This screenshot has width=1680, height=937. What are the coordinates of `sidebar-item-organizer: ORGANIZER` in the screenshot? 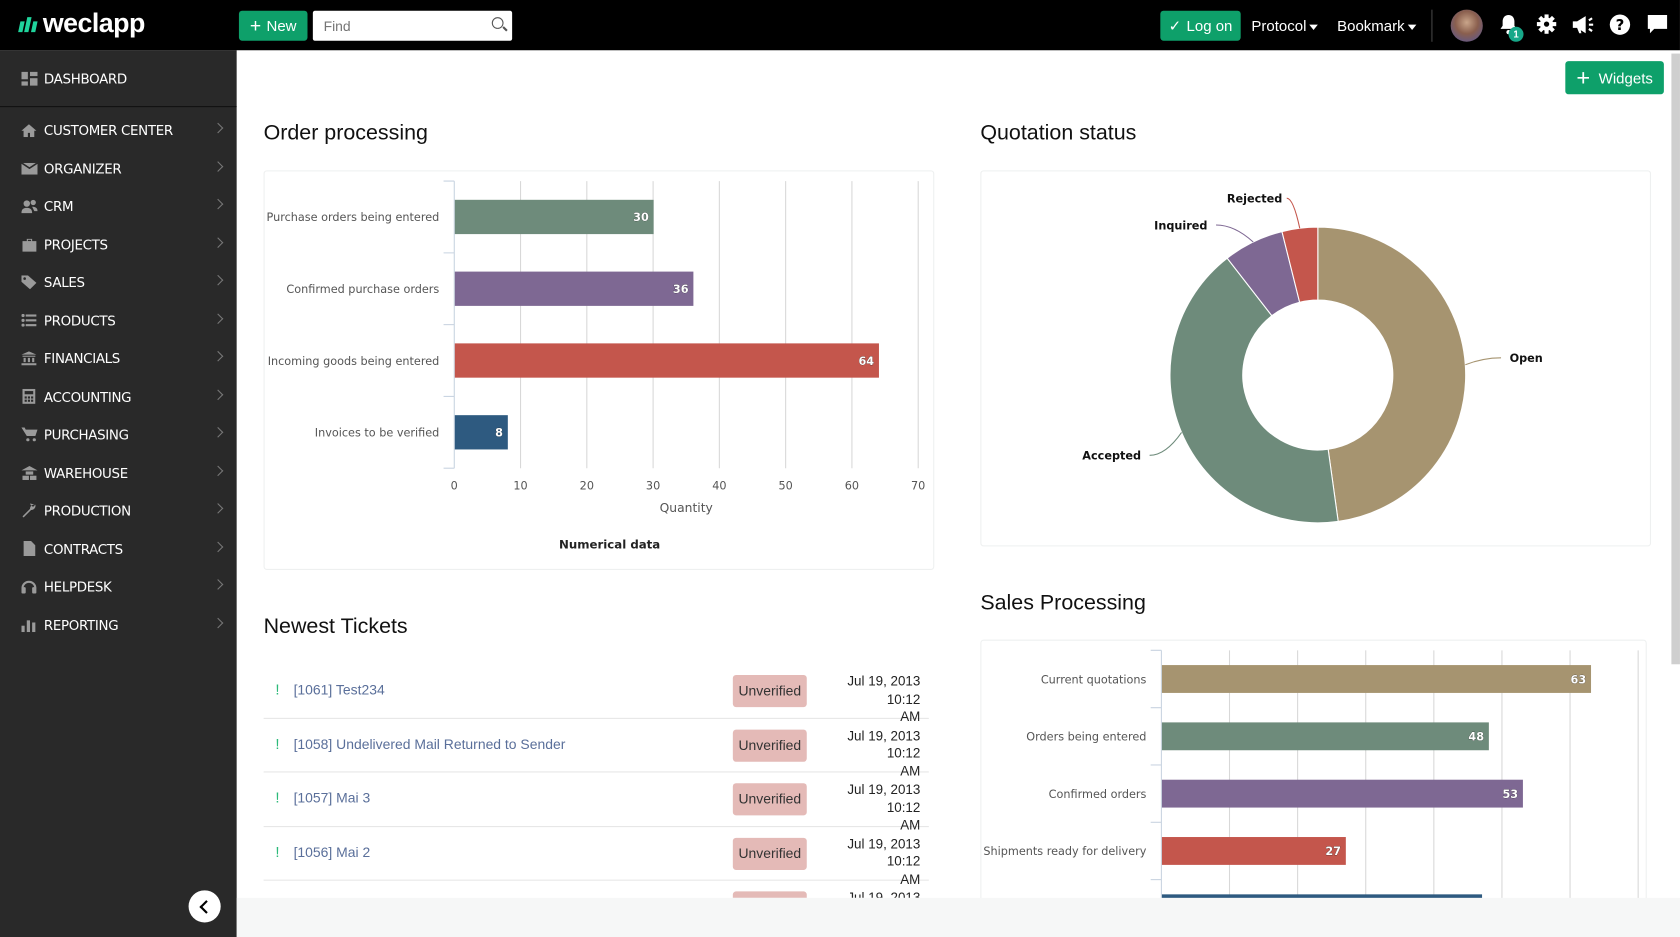 It's located at (118, 168).